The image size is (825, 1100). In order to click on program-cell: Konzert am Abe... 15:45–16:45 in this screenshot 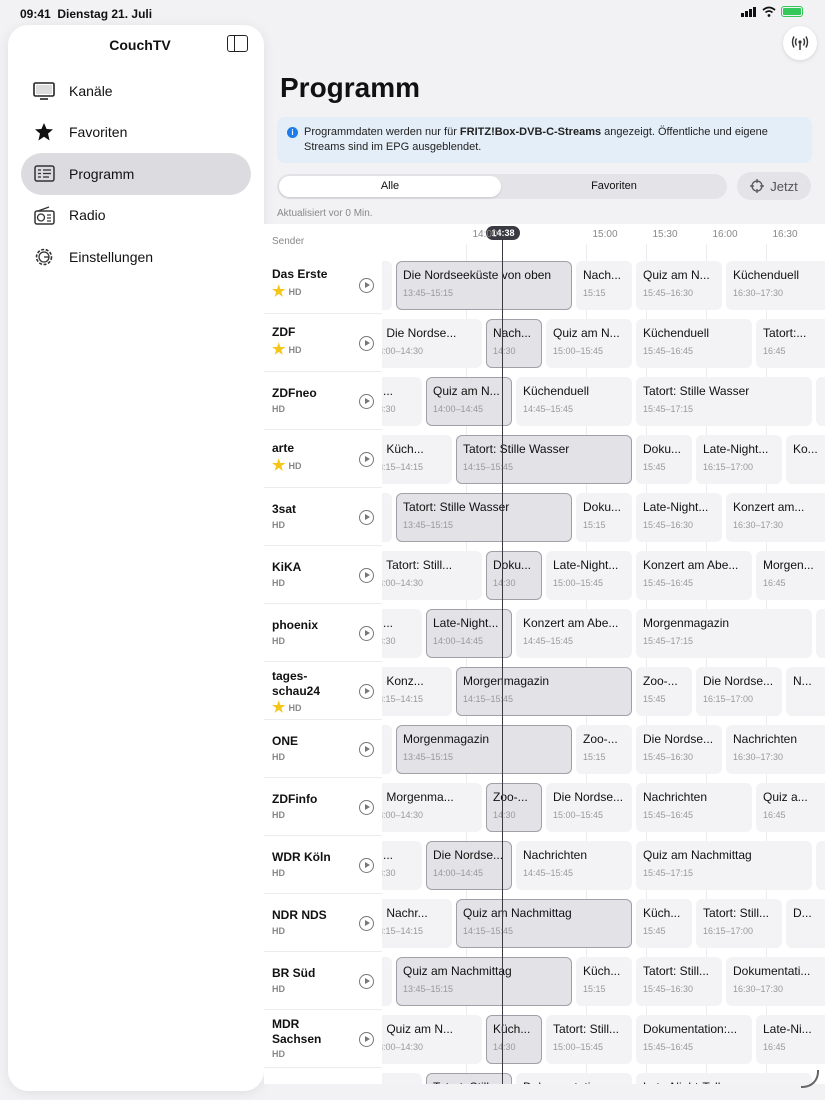, I will do `click(694, 575)`.